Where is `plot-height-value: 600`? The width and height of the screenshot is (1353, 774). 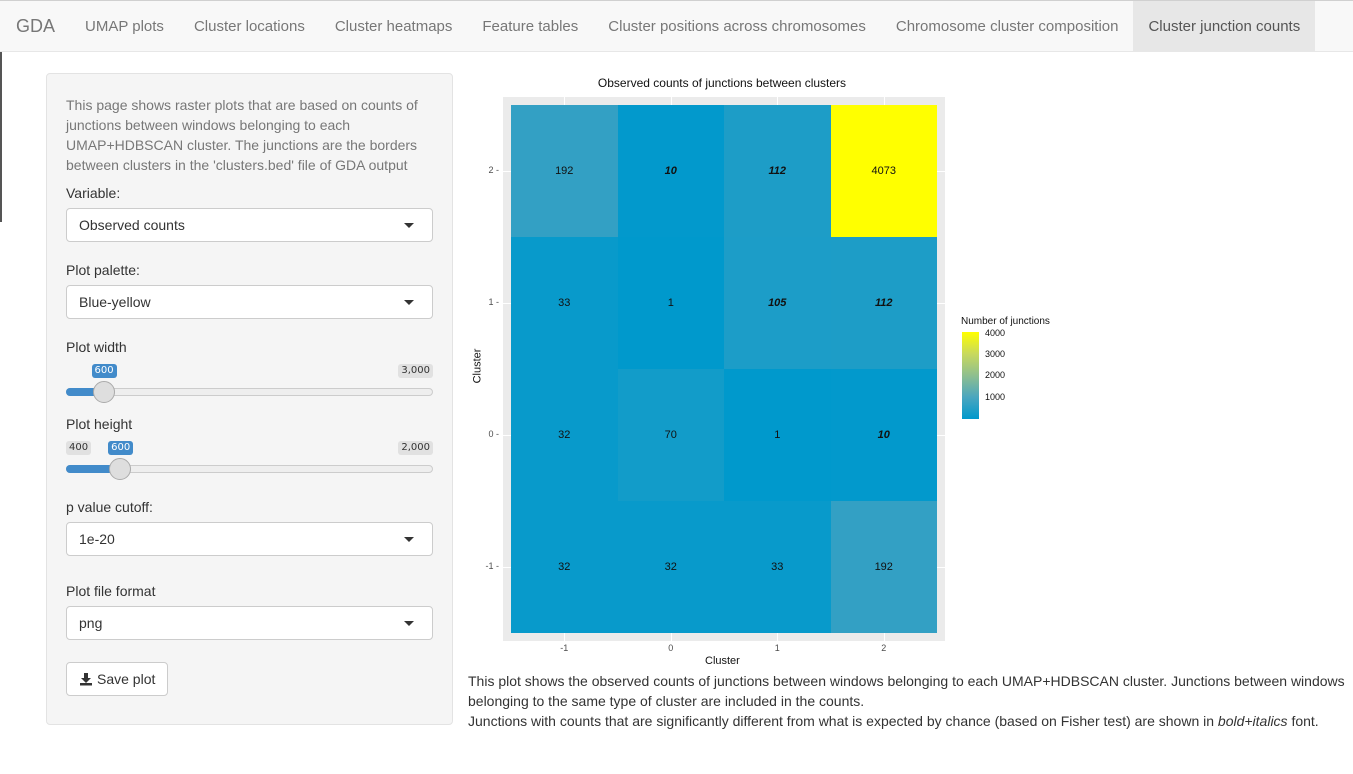
plot-height-value: 600 is located at coordinates (121, 448).